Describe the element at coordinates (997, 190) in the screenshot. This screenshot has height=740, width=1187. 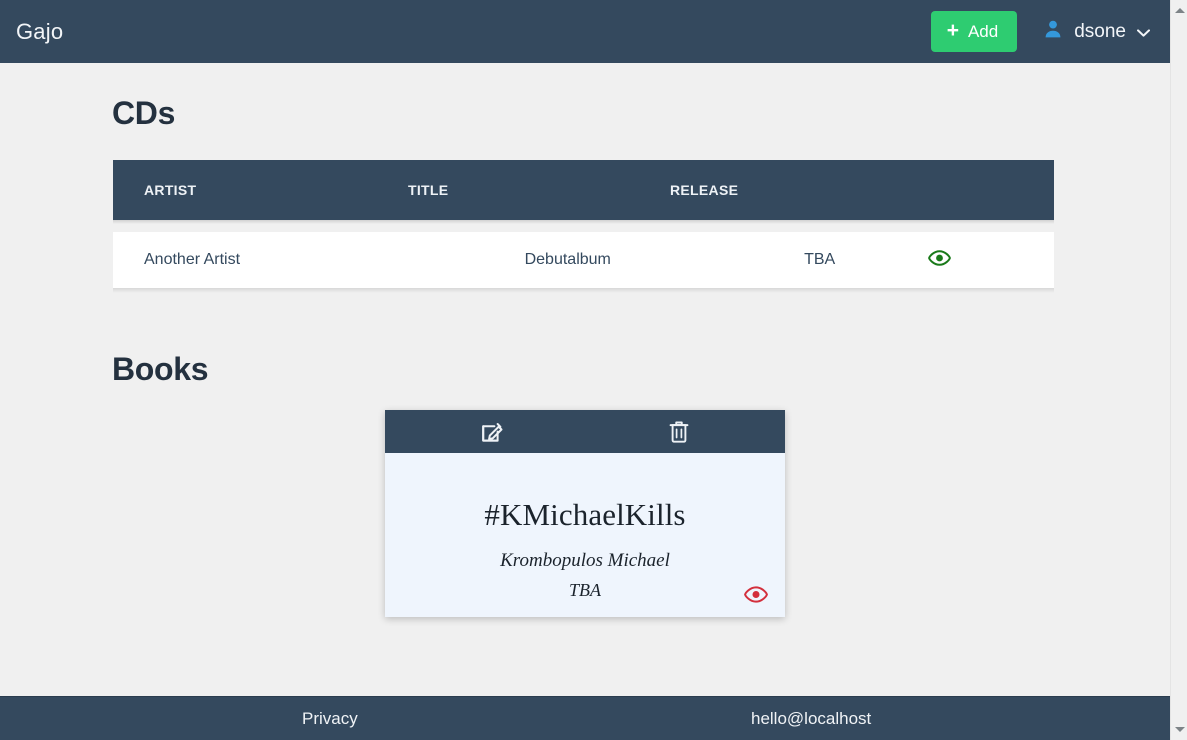
I see `column-header-actions` at that location.